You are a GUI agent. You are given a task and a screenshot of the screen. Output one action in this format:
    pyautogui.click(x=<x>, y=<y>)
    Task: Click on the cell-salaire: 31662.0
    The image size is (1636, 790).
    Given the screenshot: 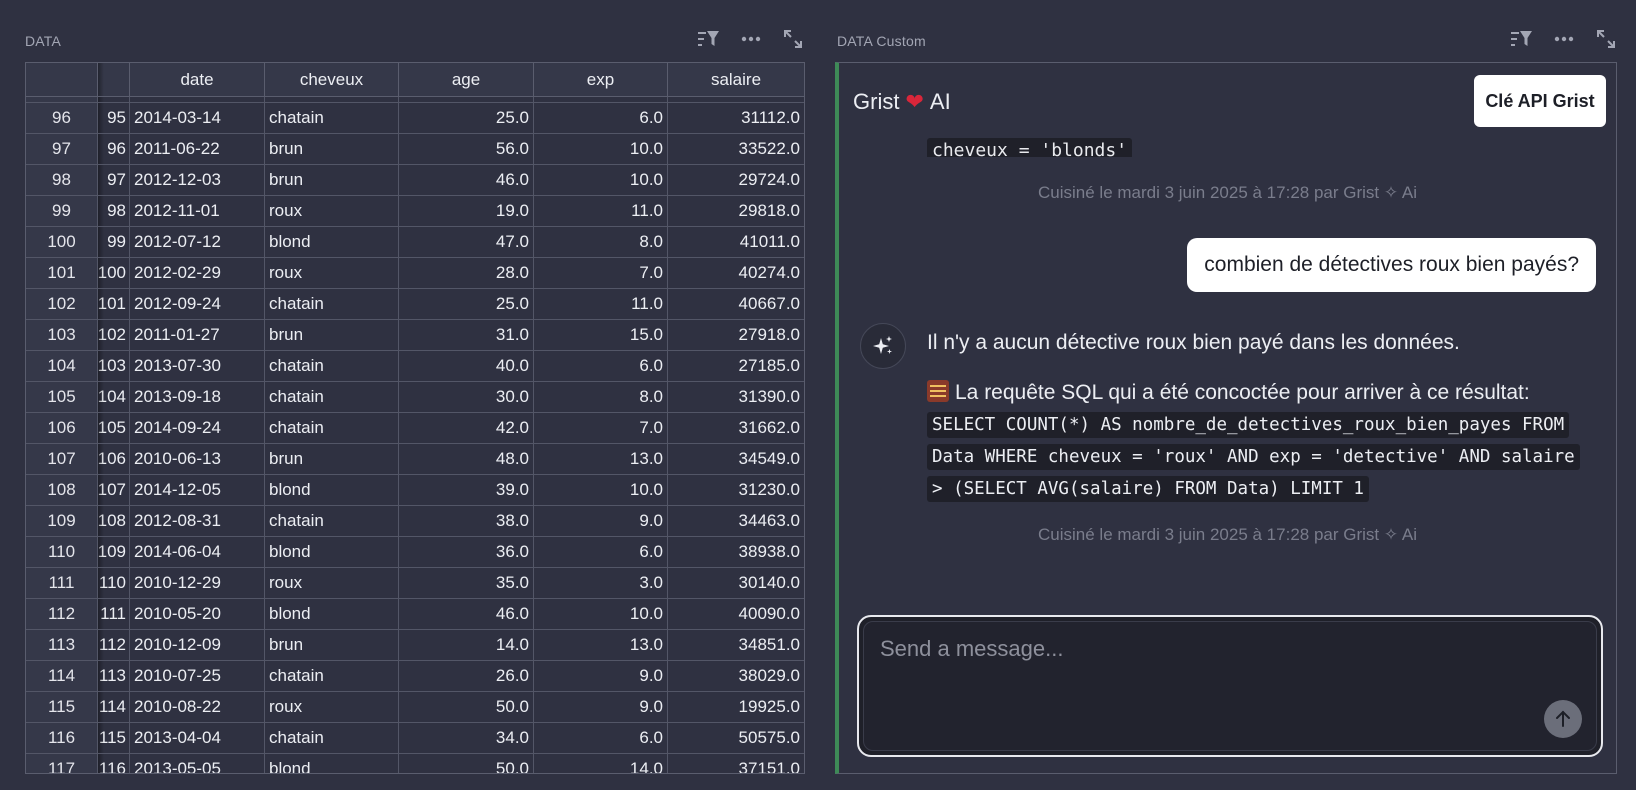 What is the action you would take?
    pyautogui.click(x=736, y=428)
    